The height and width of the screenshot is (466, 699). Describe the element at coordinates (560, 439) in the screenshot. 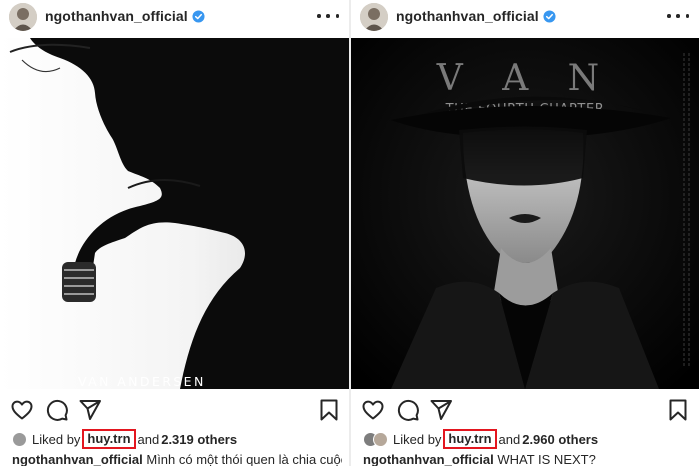

I see `likes-count: 2.960 others` at that location.